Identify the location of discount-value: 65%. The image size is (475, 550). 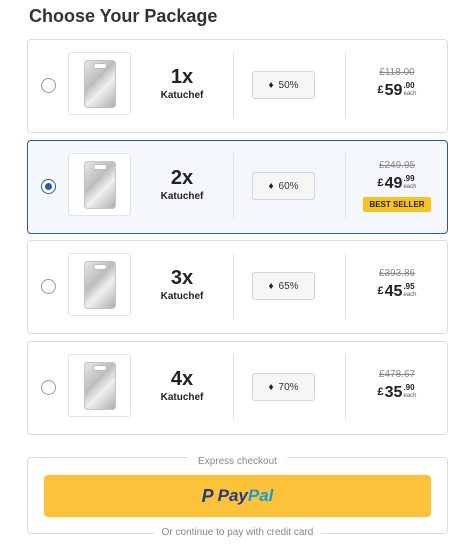
(288, 286).